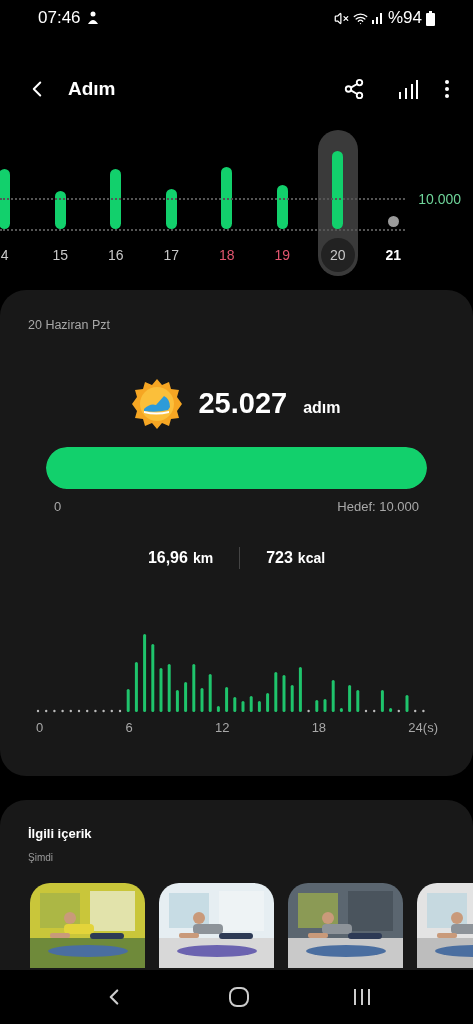 Image resolution: width=473 pixels, height=1024 pixels. I want to click on day-label: 21, so click(393, 255).